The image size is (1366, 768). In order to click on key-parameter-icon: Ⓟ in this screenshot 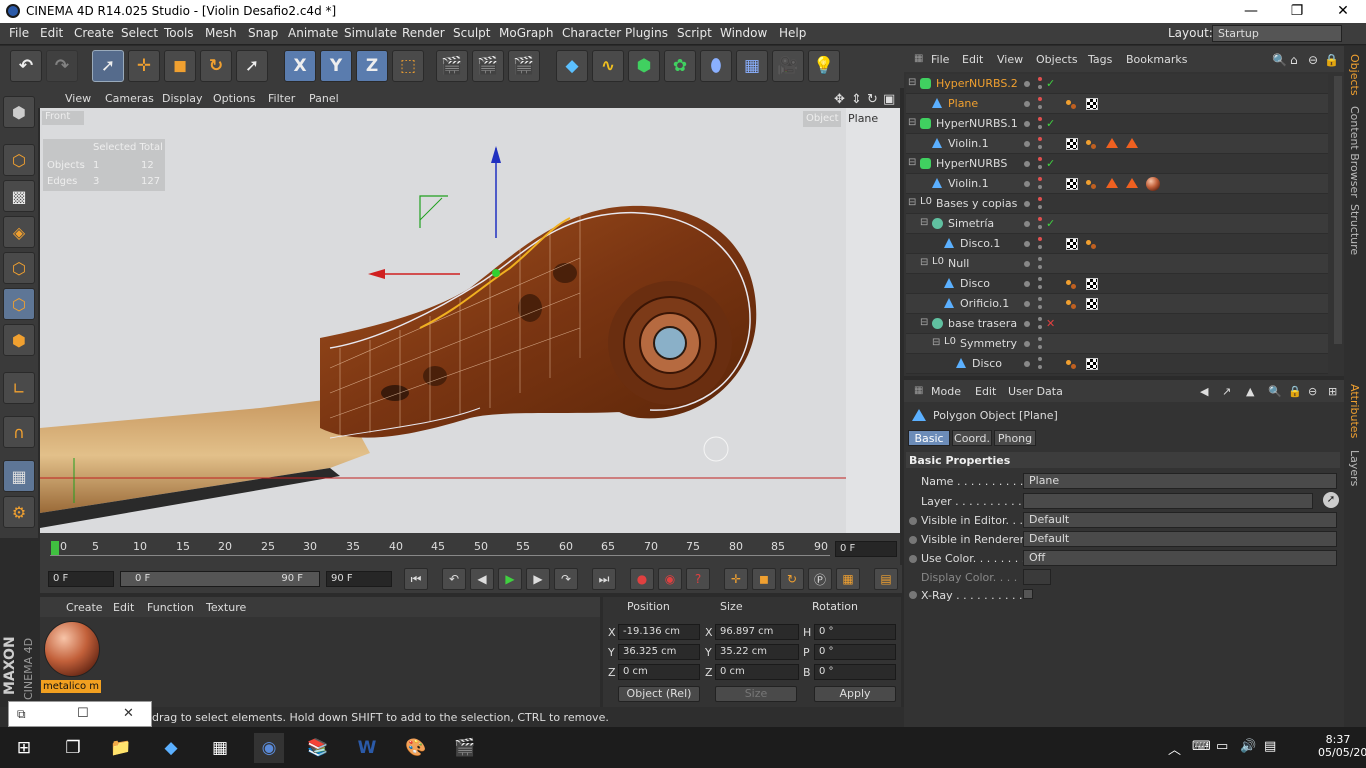, I will do `click(820, 579)`.